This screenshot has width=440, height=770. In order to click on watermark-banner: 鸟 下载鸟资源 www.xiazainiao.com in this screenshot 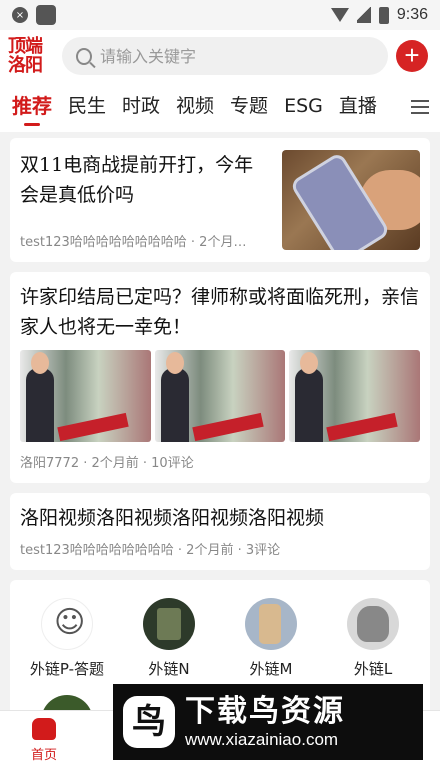, I will do `click(268, 722)`.